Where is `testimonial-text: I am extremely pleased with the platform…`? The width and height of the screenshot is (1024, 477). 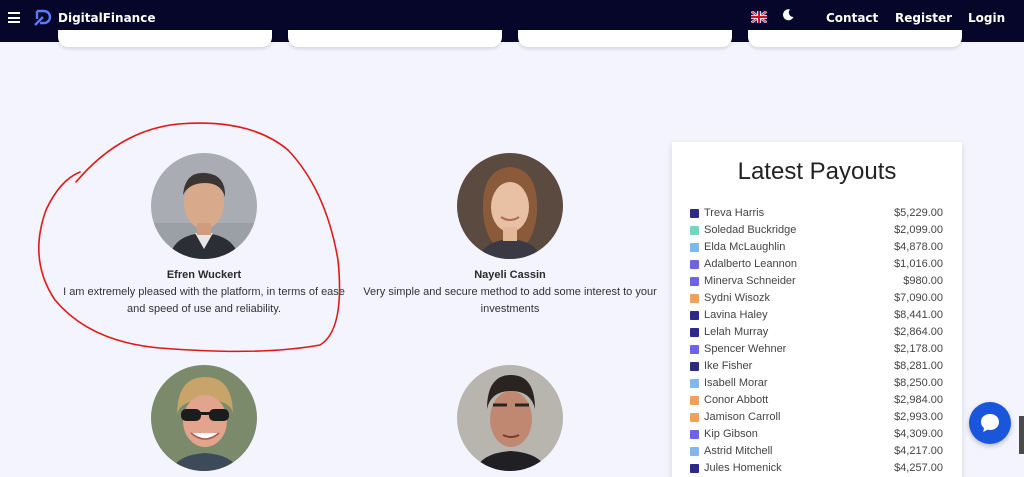
testimonial-text: I am extremely pleased with the platform… is located at coordinates (204, 300).